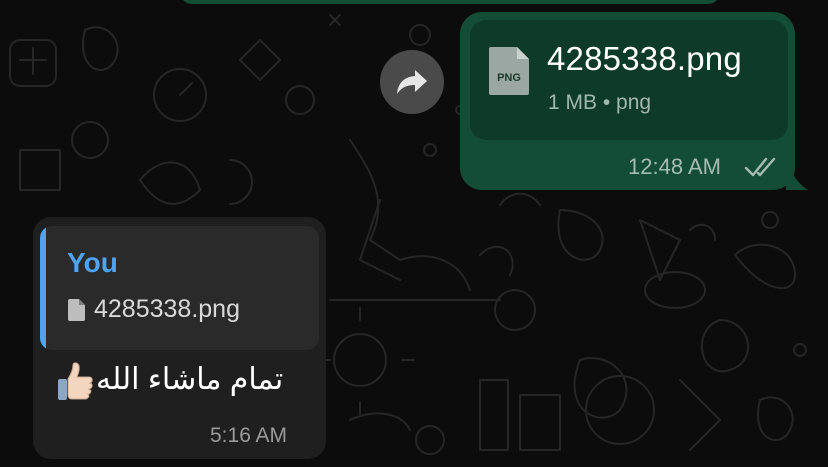 The width and height of the screenshot is (828, 467). I want to click on message-time: 5:16 AM, so click(249, 435).